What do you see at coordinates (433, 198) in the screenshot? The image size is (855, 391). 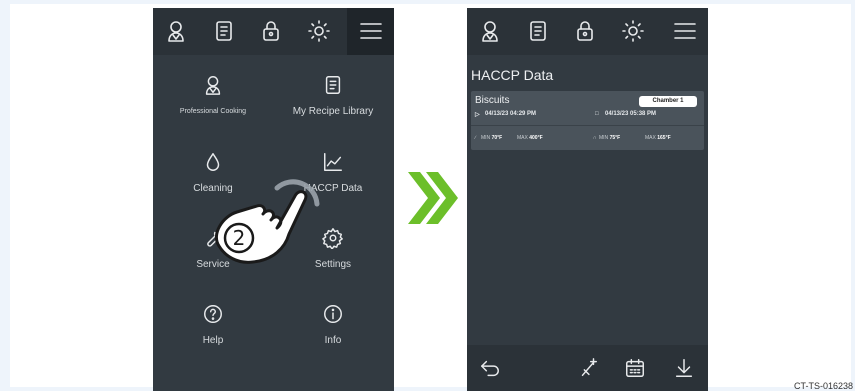 I see `double-chevron-right-icon` at bounding box center [433, 198].